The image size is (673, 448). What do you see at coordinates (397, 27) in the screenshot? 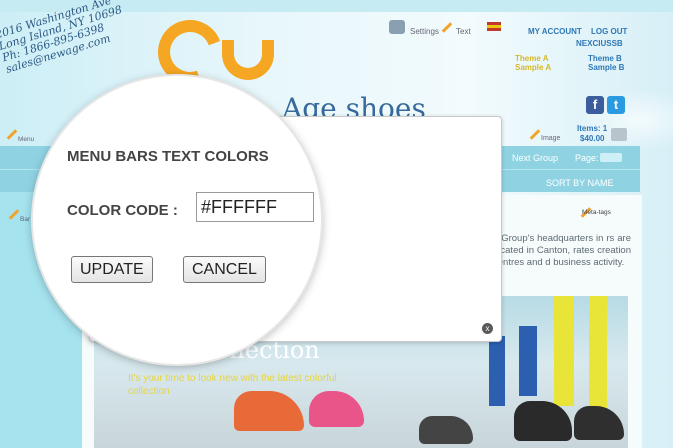
I see `search-icon` at bounding box center [397, 27].